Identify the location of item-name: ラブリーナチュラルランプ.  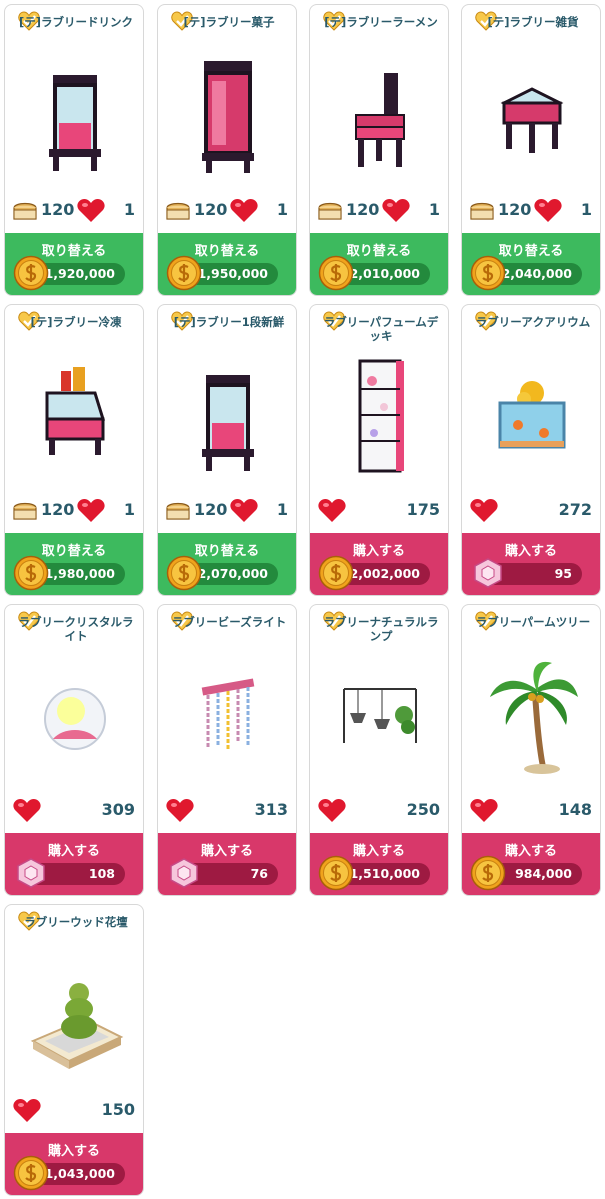
(381, 629).